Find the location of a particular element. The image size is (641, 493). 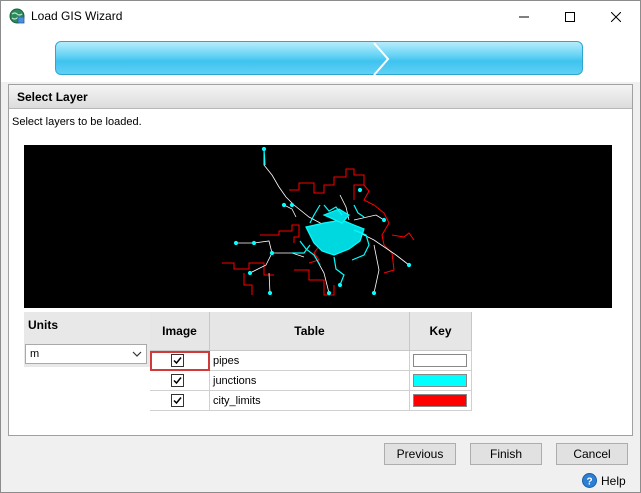

maximize-icon is located at coordinates (570, 16).